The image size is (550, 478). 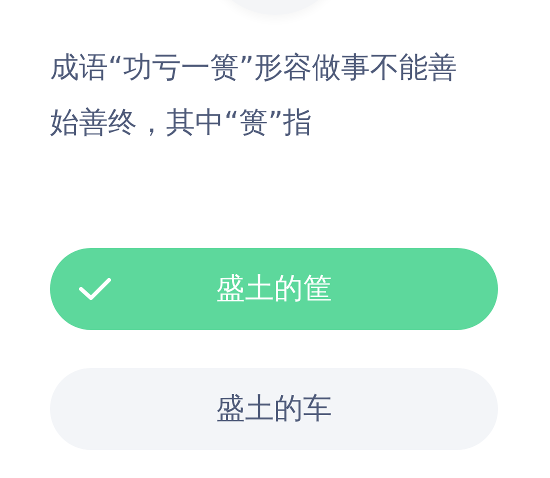 What do you see at coordinates (254, 95) in the screenshot?
I see `question-text: 成语“功亏一篑”形容做事不能善始善终，其中“篑”指` at bounding box center [254, 95].